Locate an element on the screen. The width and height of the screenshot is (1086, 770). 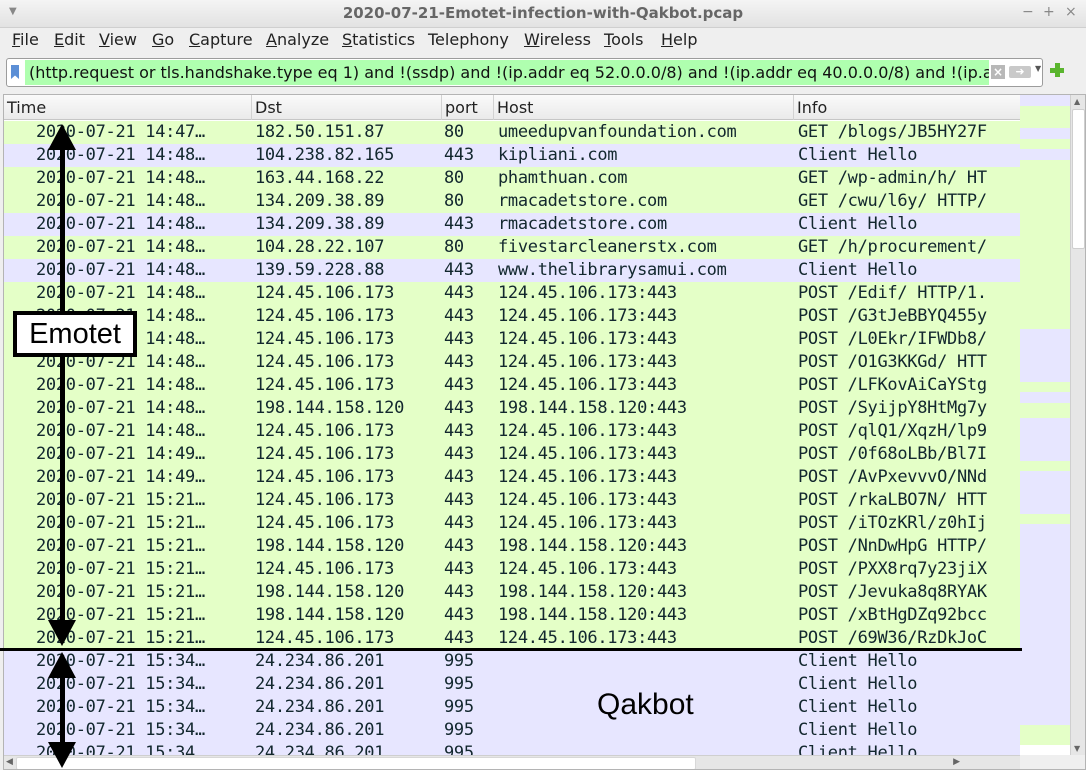
scrollbar-corner is located at coordinates (1052, 762).